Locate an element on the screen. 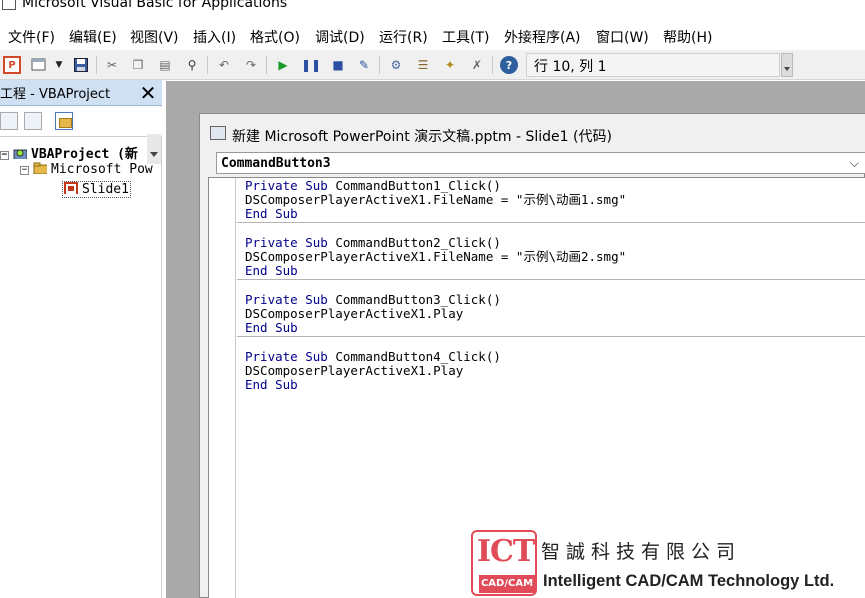  properties-icon: ☰ is located at coordinates (423, 65).